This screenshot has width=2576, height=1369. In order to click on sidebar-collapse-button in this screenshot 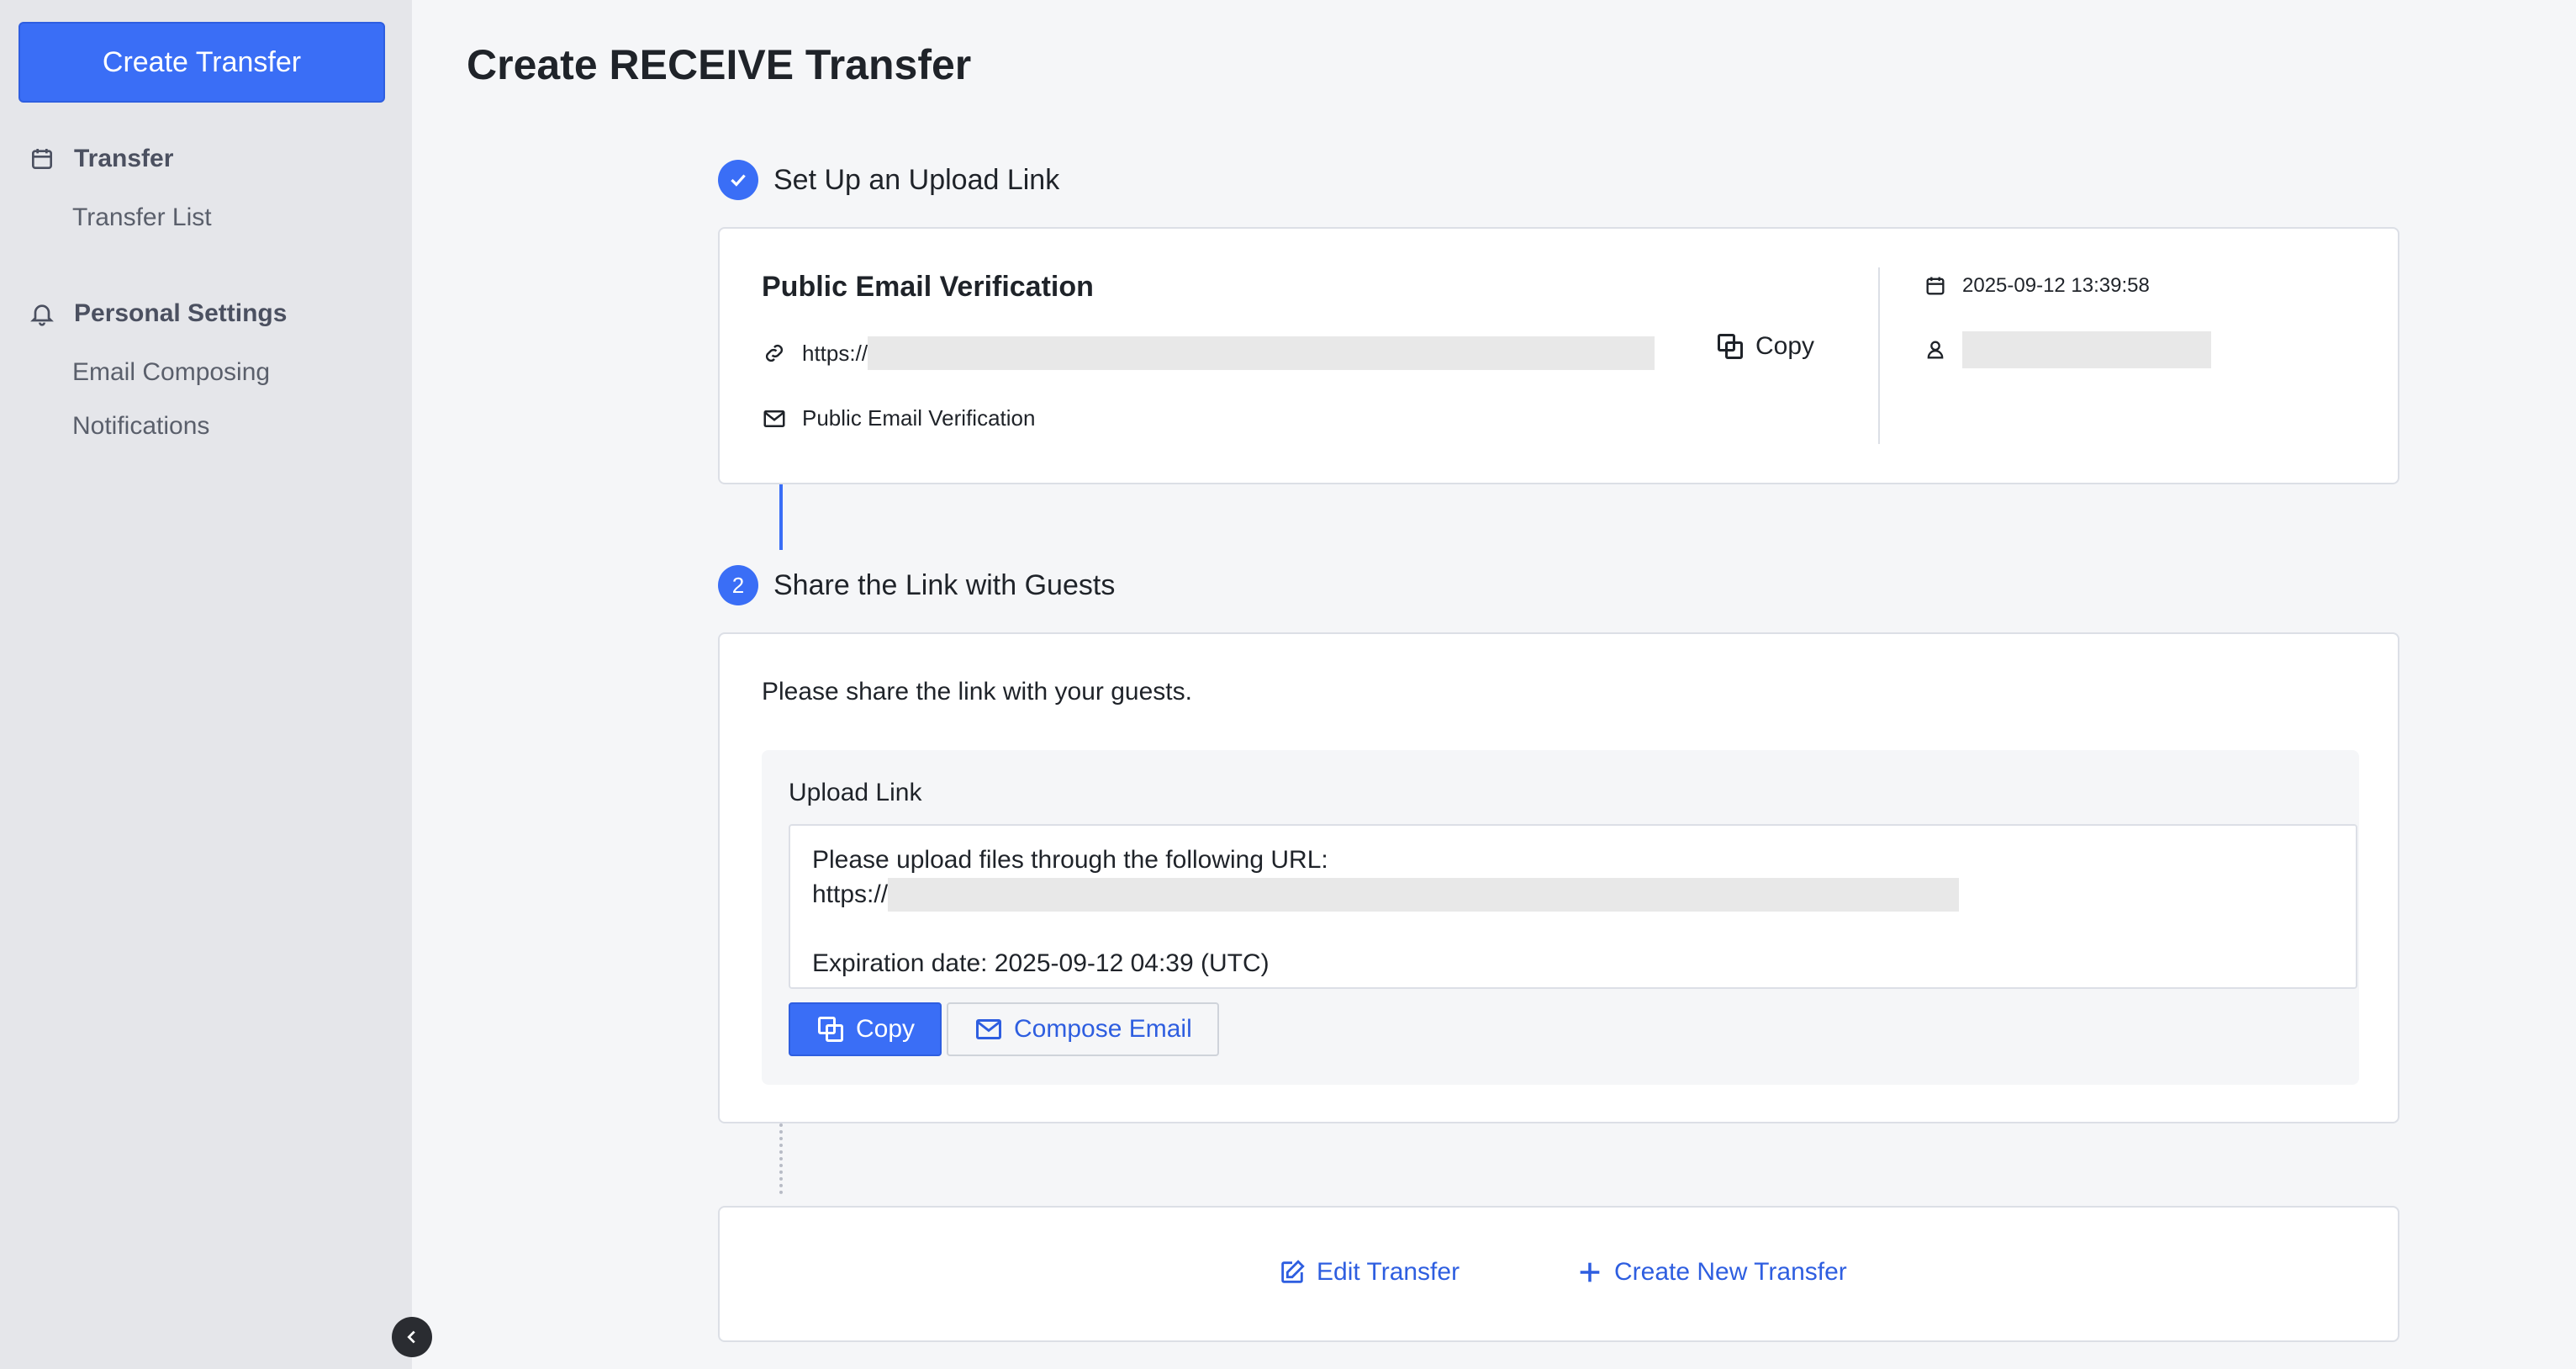, I will do `click(412, 1337)`.